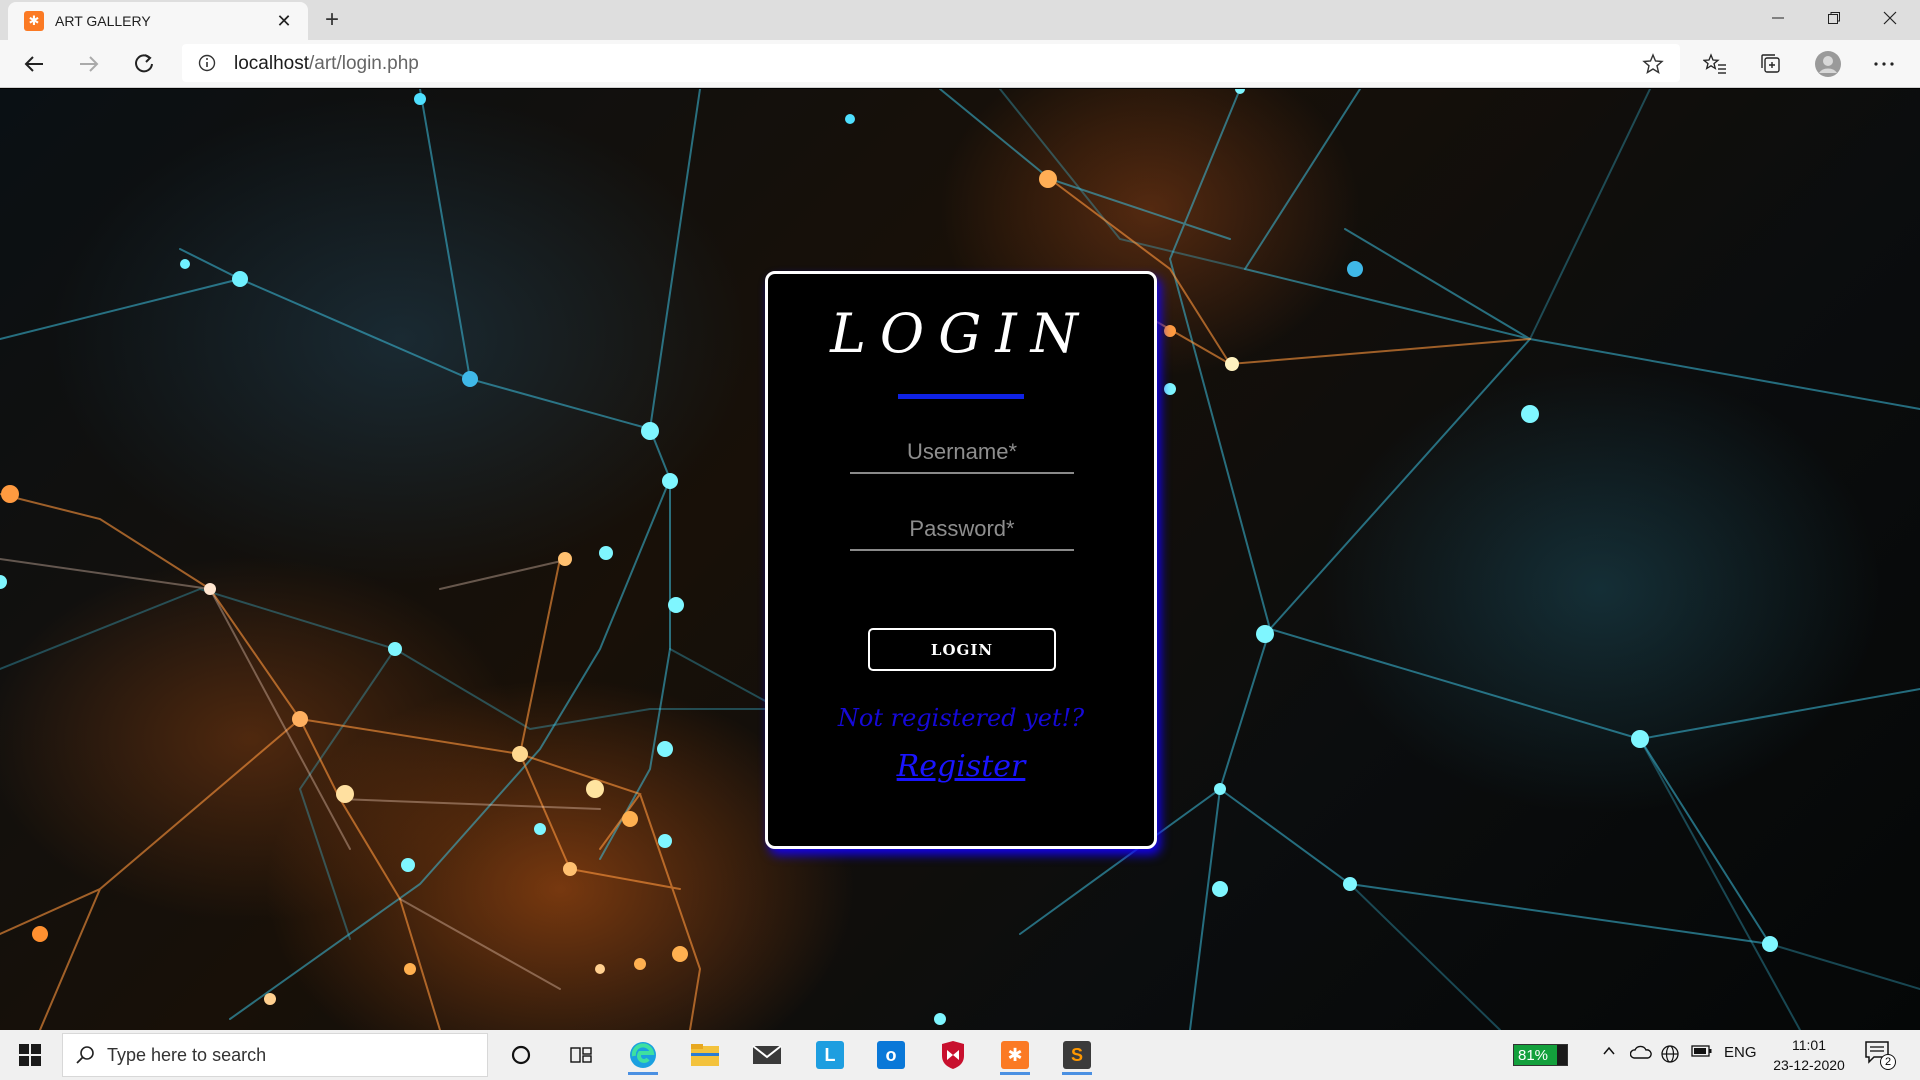 This screenshot has height=1080, width=1920. I want to click on collections-button, so click(1771, 64).